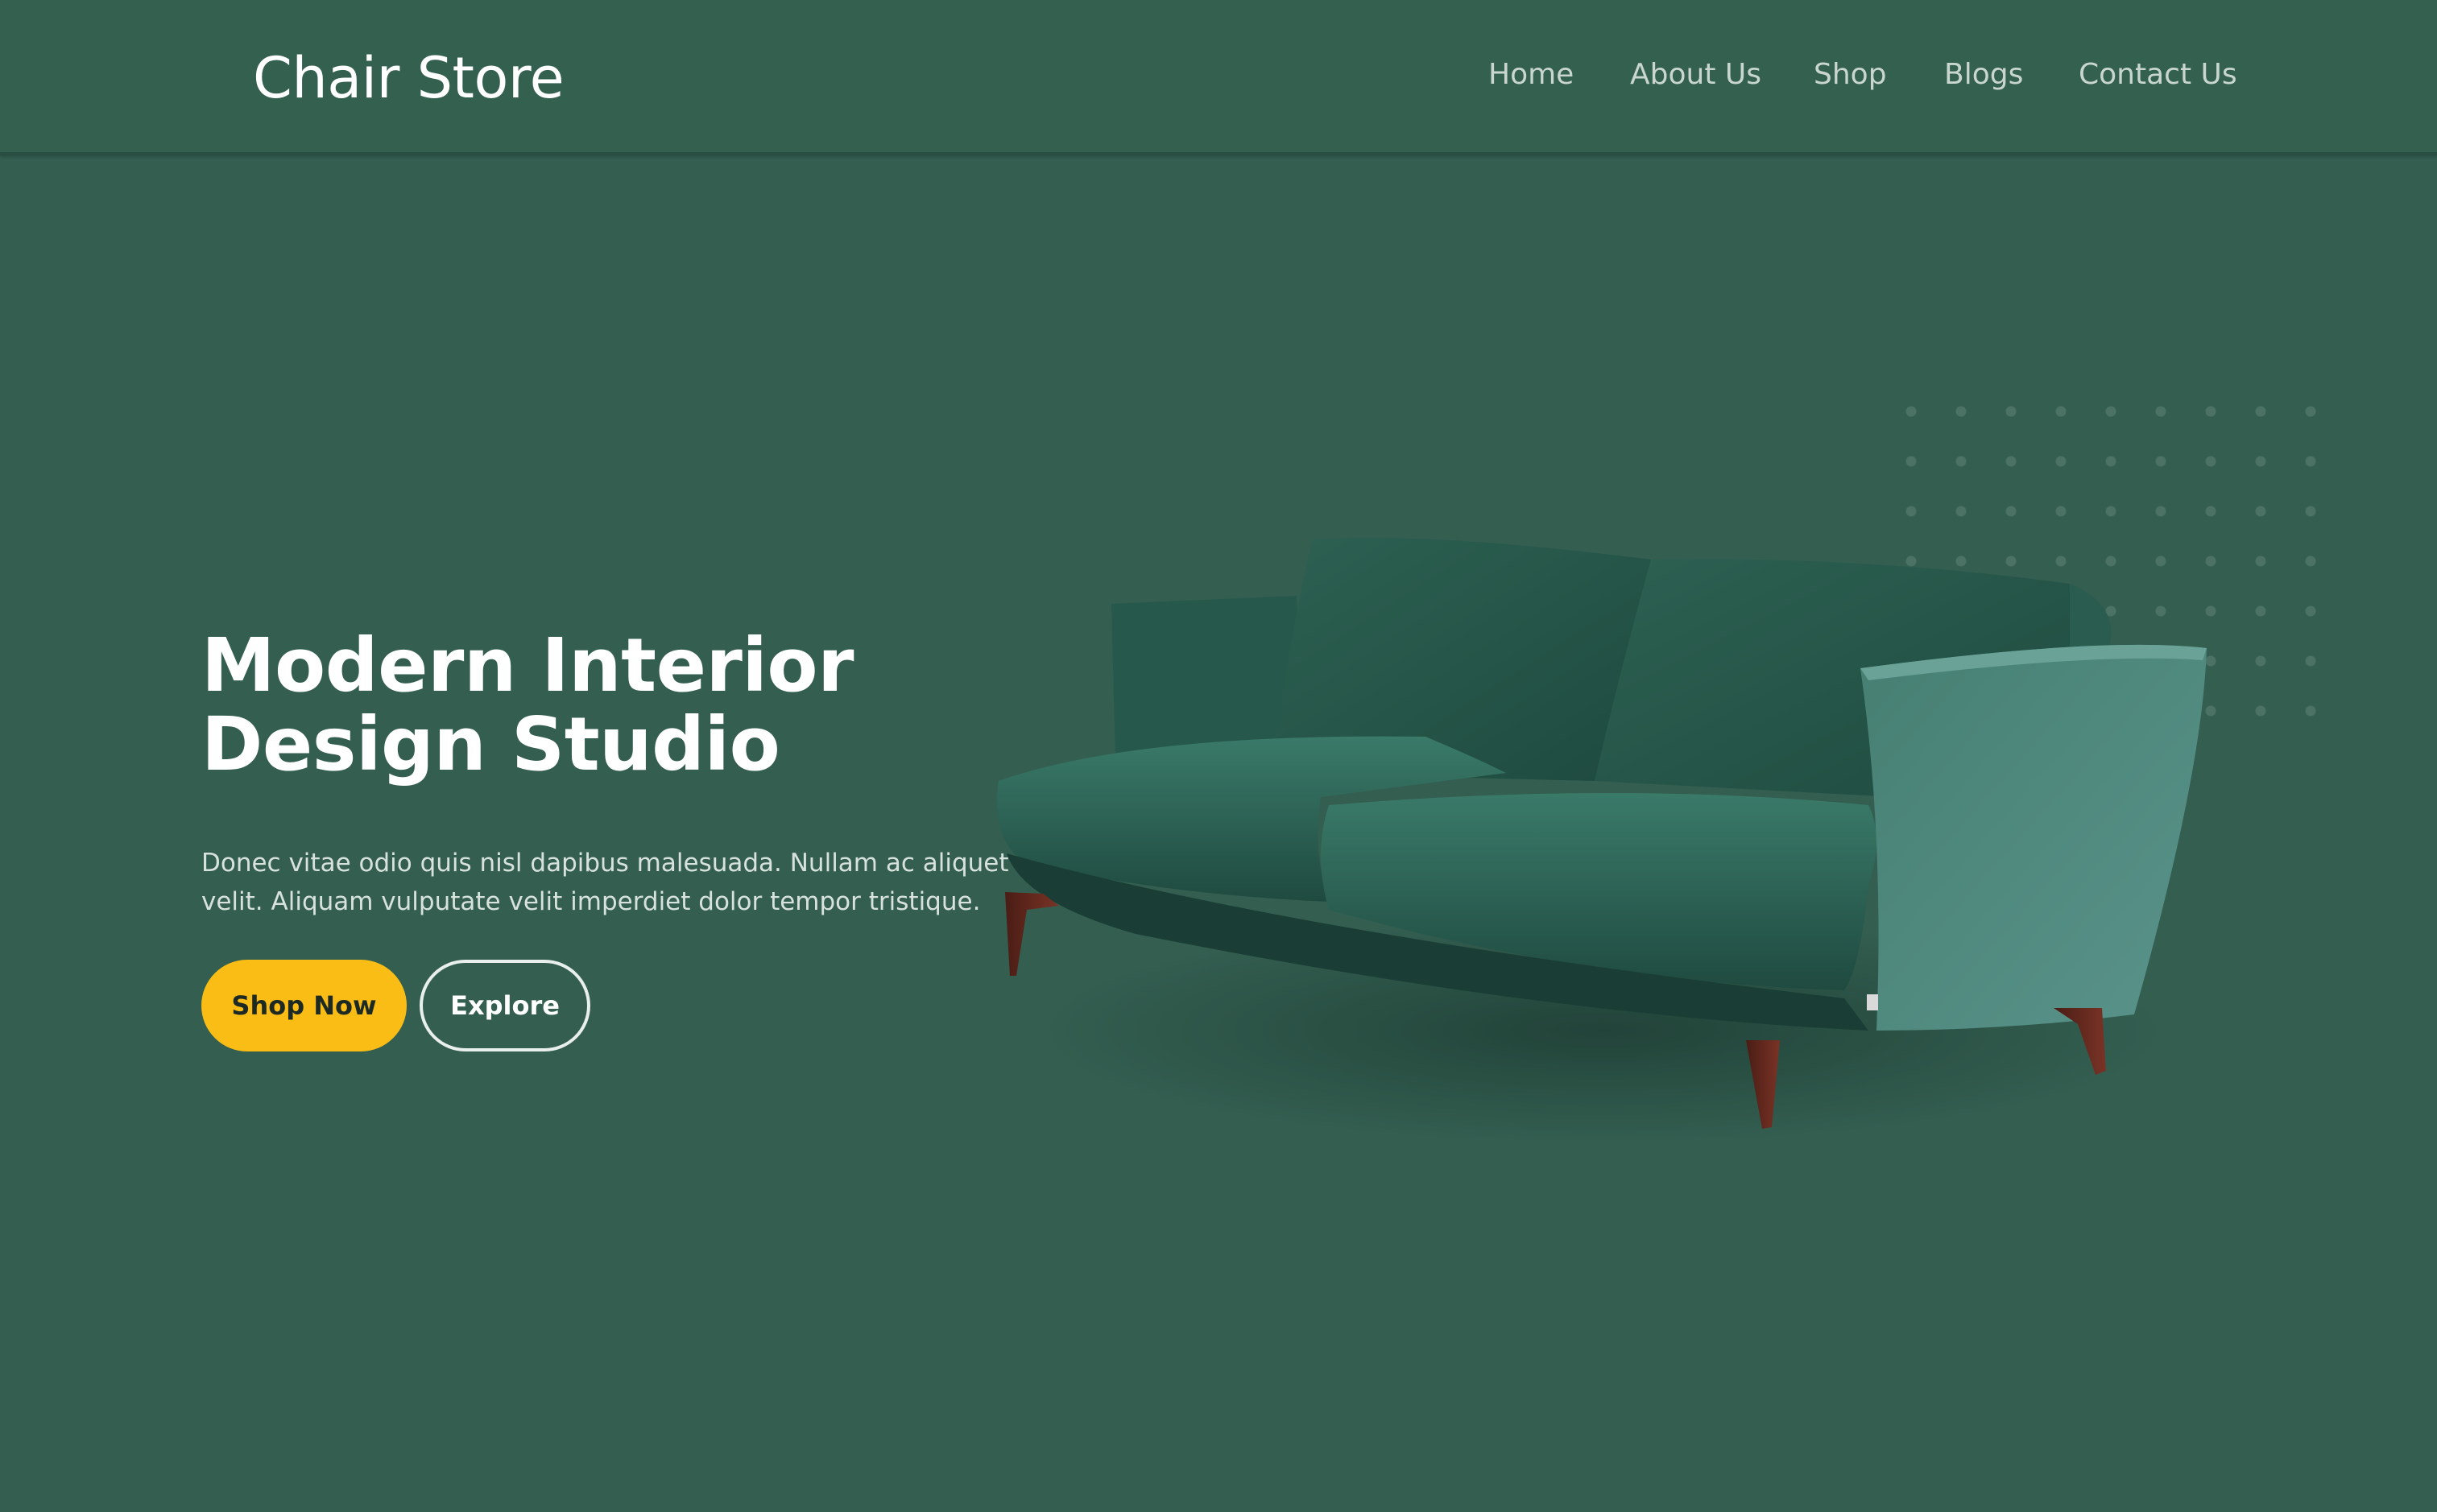 The width and height of the screenshot is (2437, 1512). Describe the element at coordinates (304, 1005) in the screenshot. I see `shop-now-button: Shop Now` at that location.